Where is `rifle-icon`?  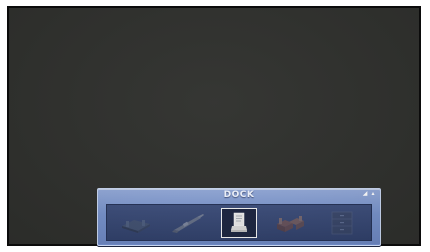 rifle-icon is located at coordinates (187, 223).